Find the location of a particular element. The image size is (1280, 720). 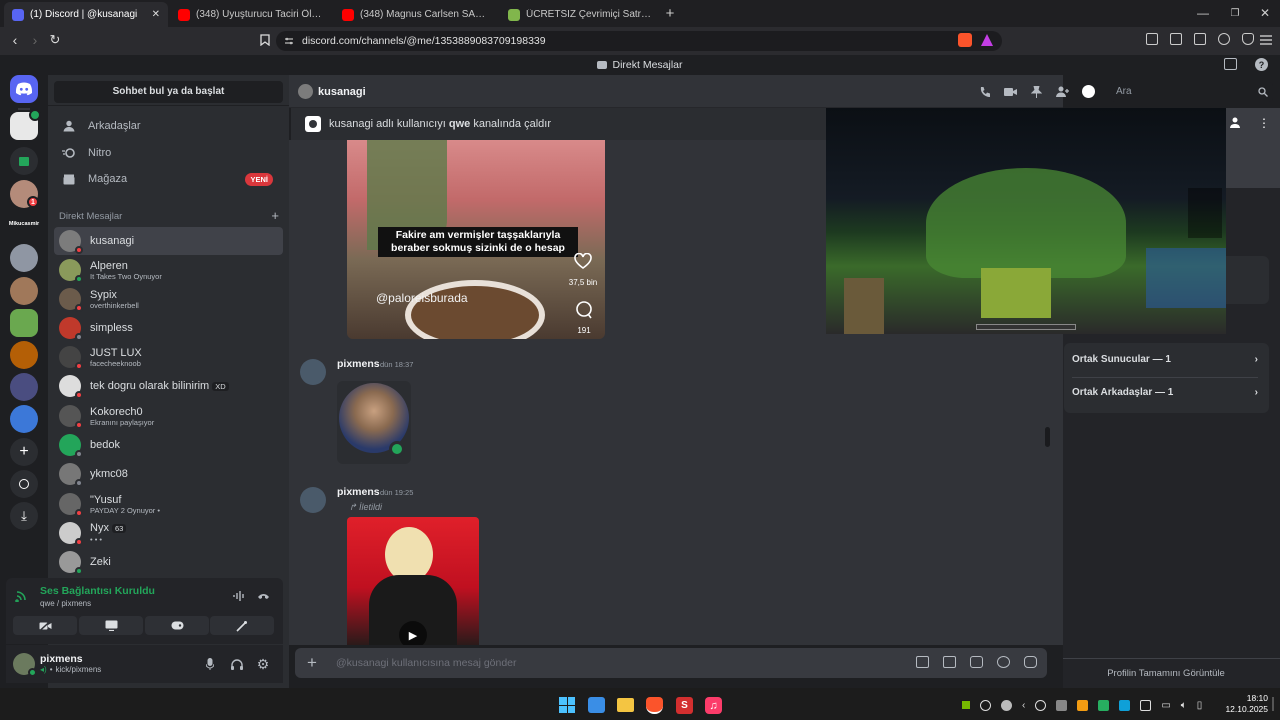

screen-share-button is located at coordinates (111, 625).